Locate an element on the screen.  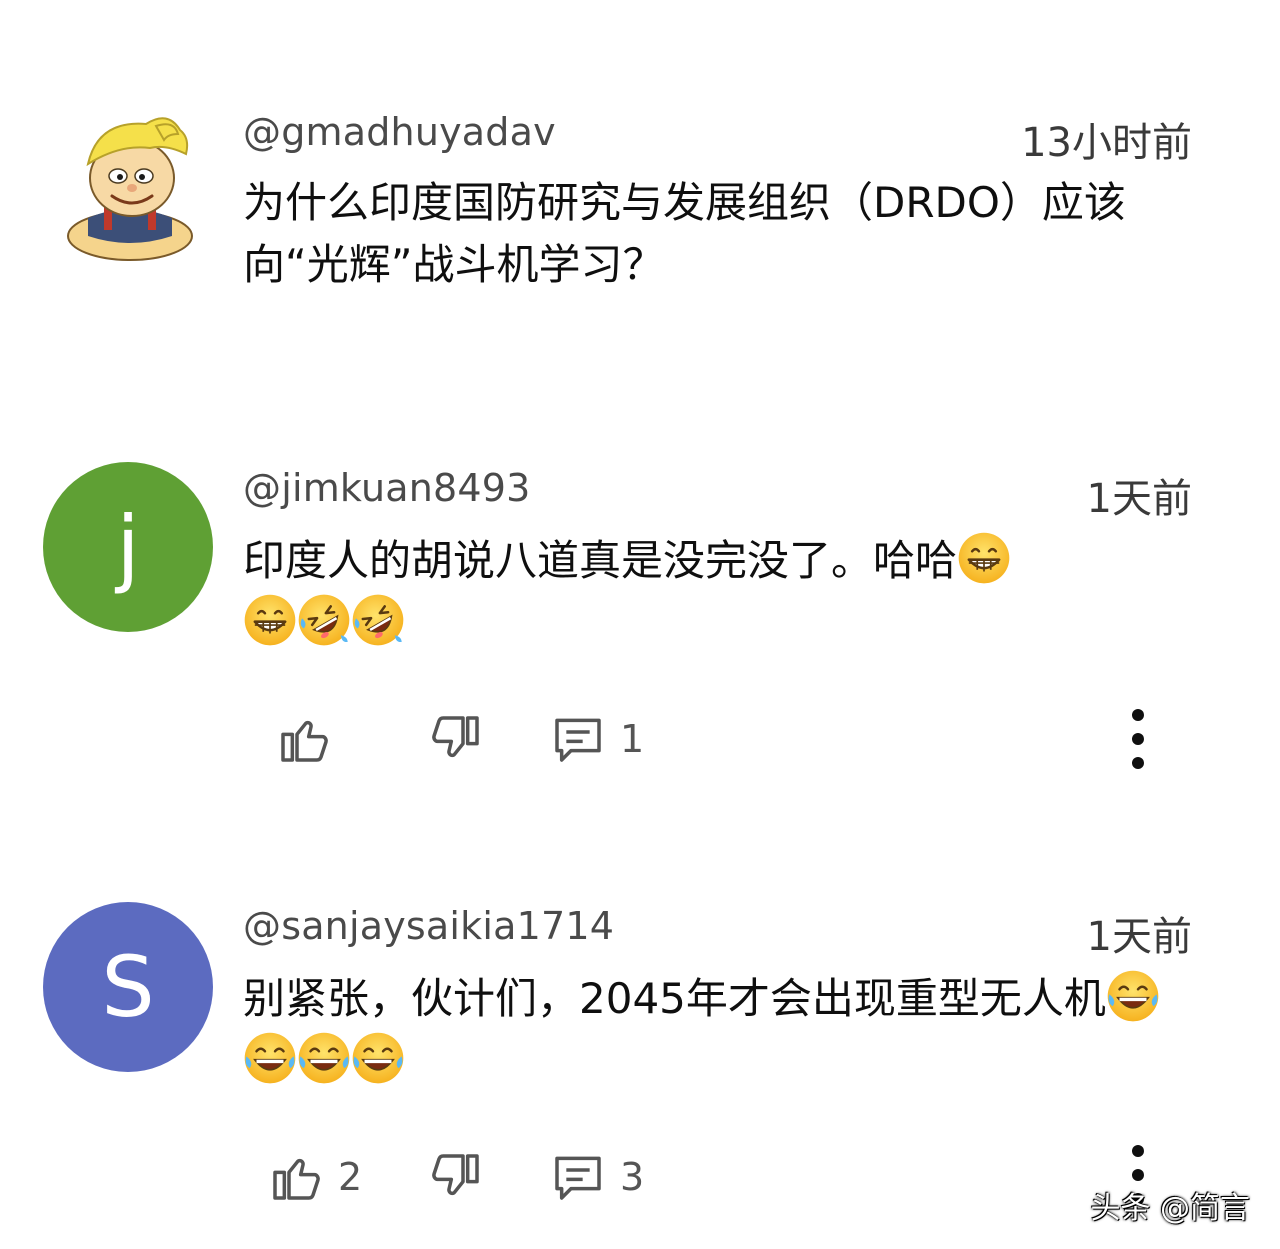
comment-username: @gmadhuyadav is located at coordinates (399, 132).